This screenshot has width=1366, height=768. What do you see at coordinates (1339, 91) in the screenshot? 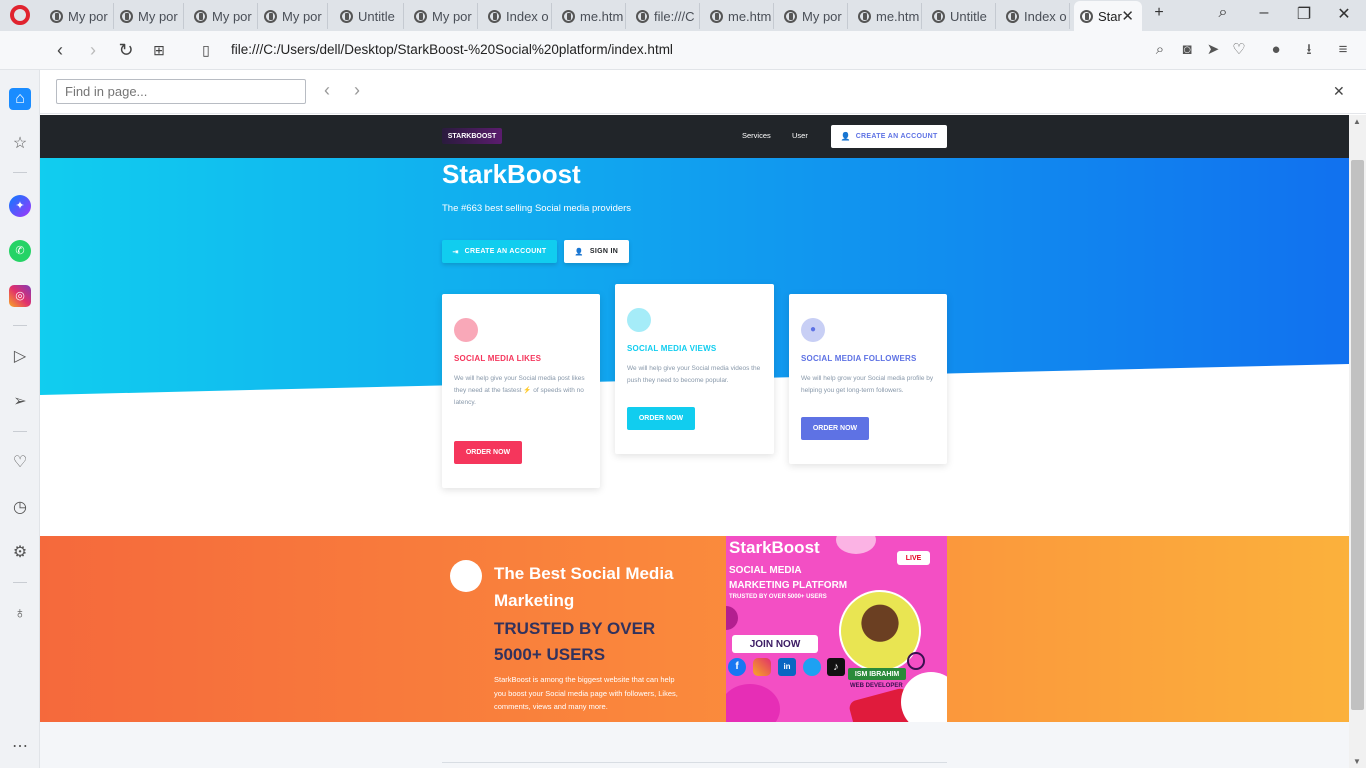
I see `find-close-button: ✕` at bounding box center [1339, 91].